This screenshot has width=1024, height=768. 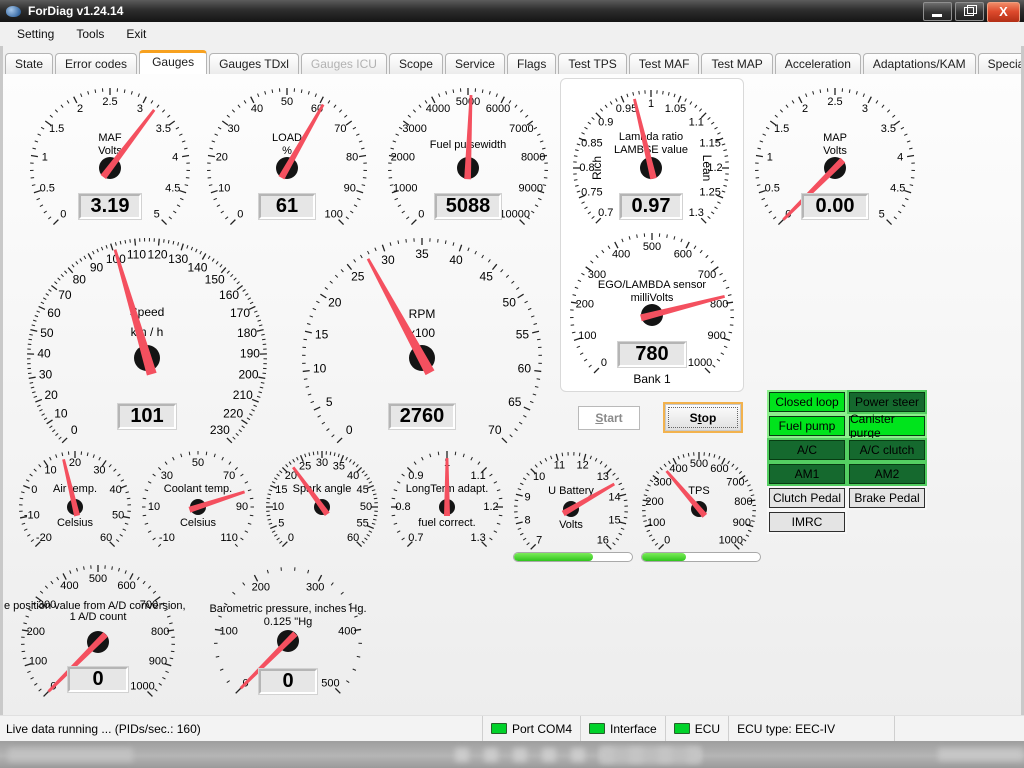 What do you see at coordinates (90, 34) in the screenshot?
I see `menu-item-tools: Tools` at bounding box center [90, 34].